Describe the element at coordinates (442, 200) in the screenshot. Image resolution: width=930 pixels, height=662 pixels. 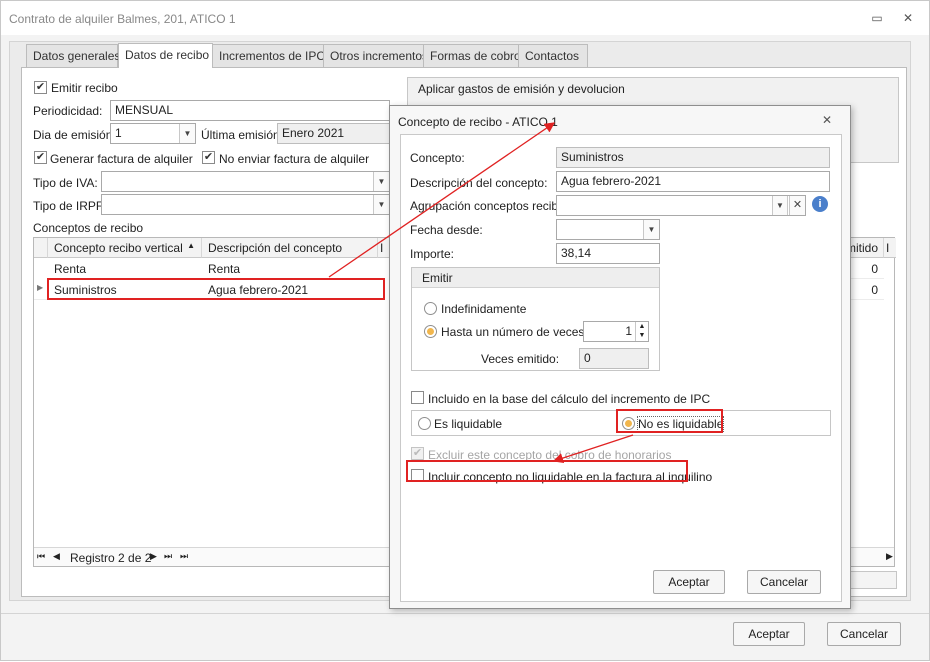
I see `annotation-arrow-to-dialog` at that location.